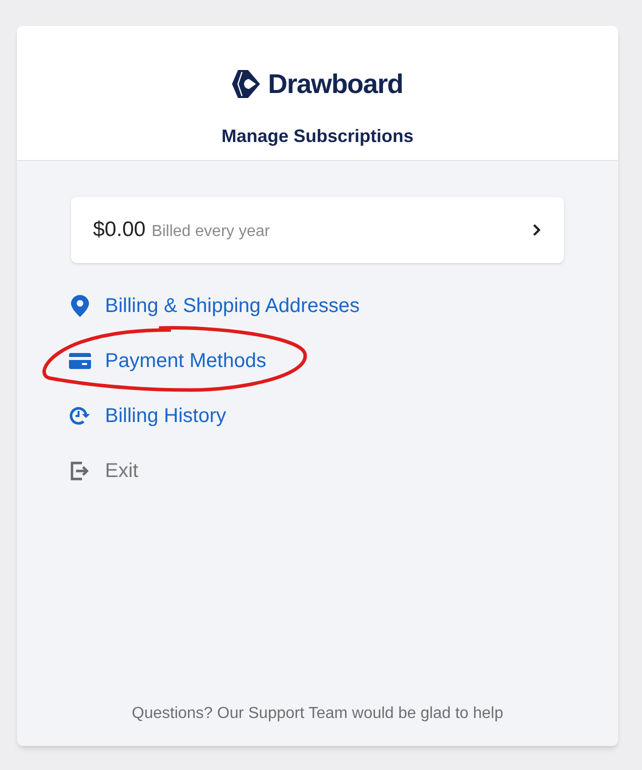 The height and width of the screenshot is (770, 642). What do you see at coordinates (80, 306) in the screenshot?
I see `map-pin-icon` at bounding box center [80, 306].